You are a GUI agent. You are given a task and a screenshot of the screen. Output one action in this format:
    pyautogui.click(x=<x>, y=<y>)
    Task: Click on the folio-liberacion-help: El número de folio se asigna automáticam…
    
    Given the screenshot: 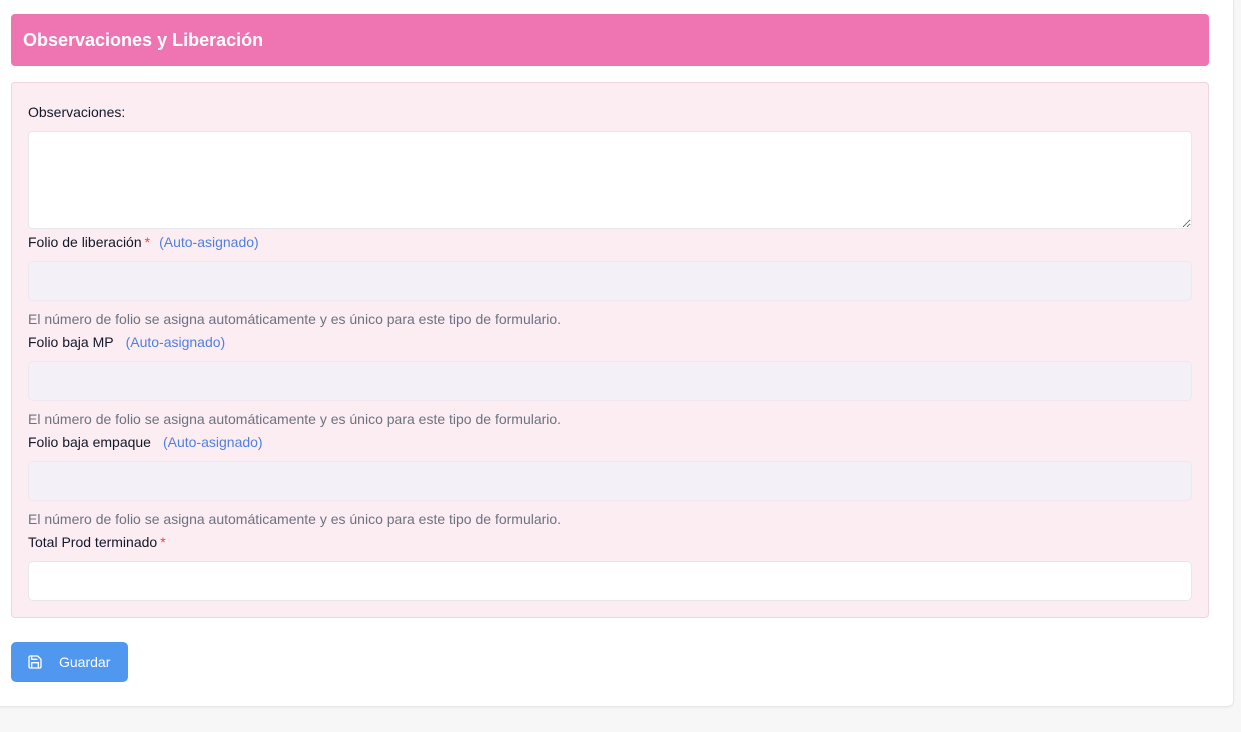 What is the action you would take?
    pyautogui.click(x=295, y=319)
    